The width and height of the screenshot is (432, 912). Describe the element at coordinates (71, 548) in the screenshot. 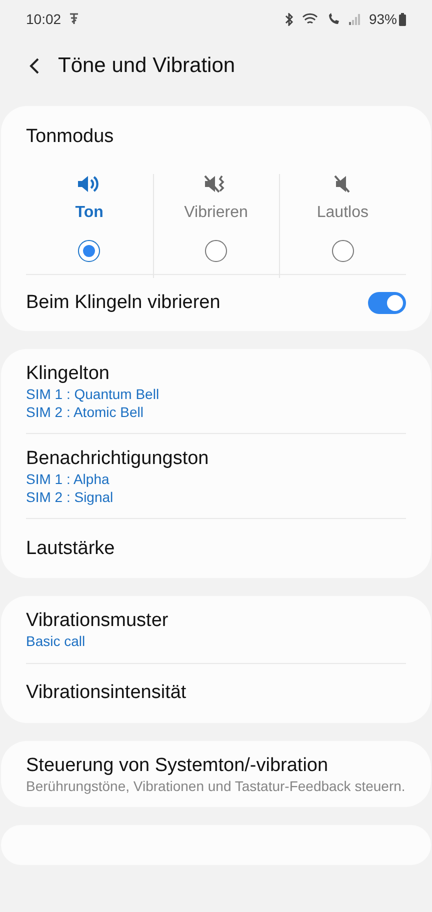

I see `item-title: Lautstärke` at that location.